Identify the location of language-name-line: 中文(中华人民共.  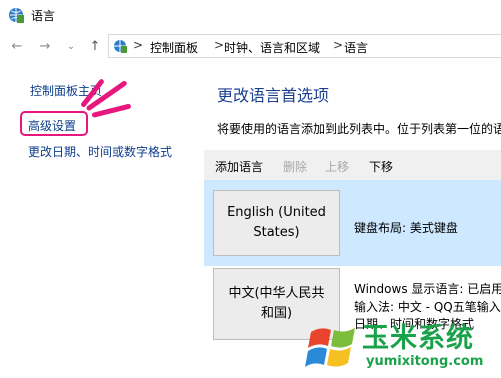
(276, 293).